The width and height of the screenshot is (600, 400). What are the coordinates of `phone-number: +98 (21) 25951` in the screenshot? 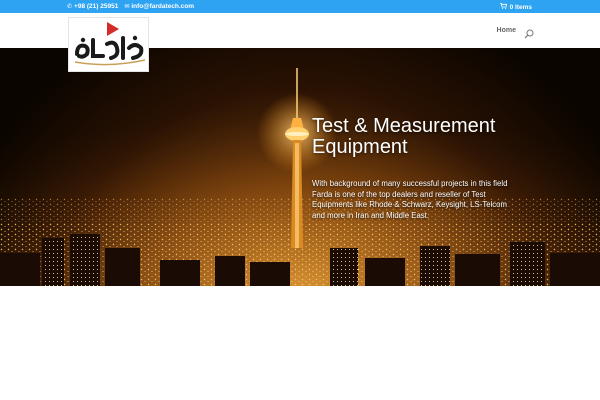 It's located at (96, 6).